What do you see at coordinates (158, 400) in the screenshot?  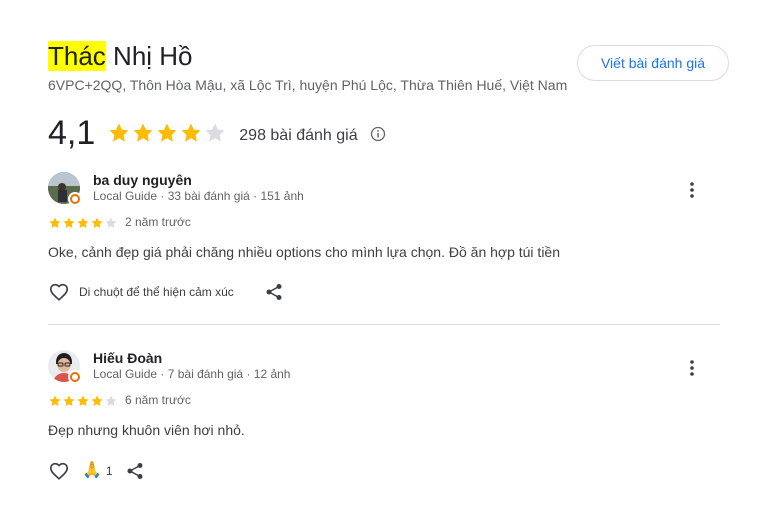 I see `review-time: 6 năm trước` at bounding box center [158, 400].